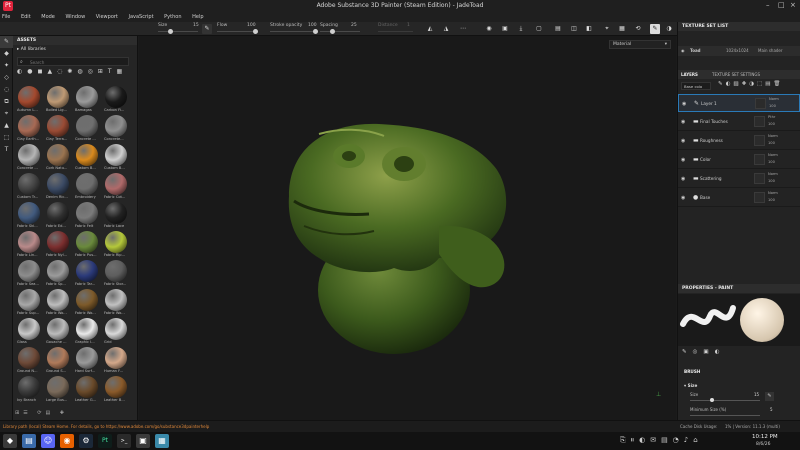  Describe the element at coordinates (6, 17) in the screenshot. I see `menu-file: File` at that location.